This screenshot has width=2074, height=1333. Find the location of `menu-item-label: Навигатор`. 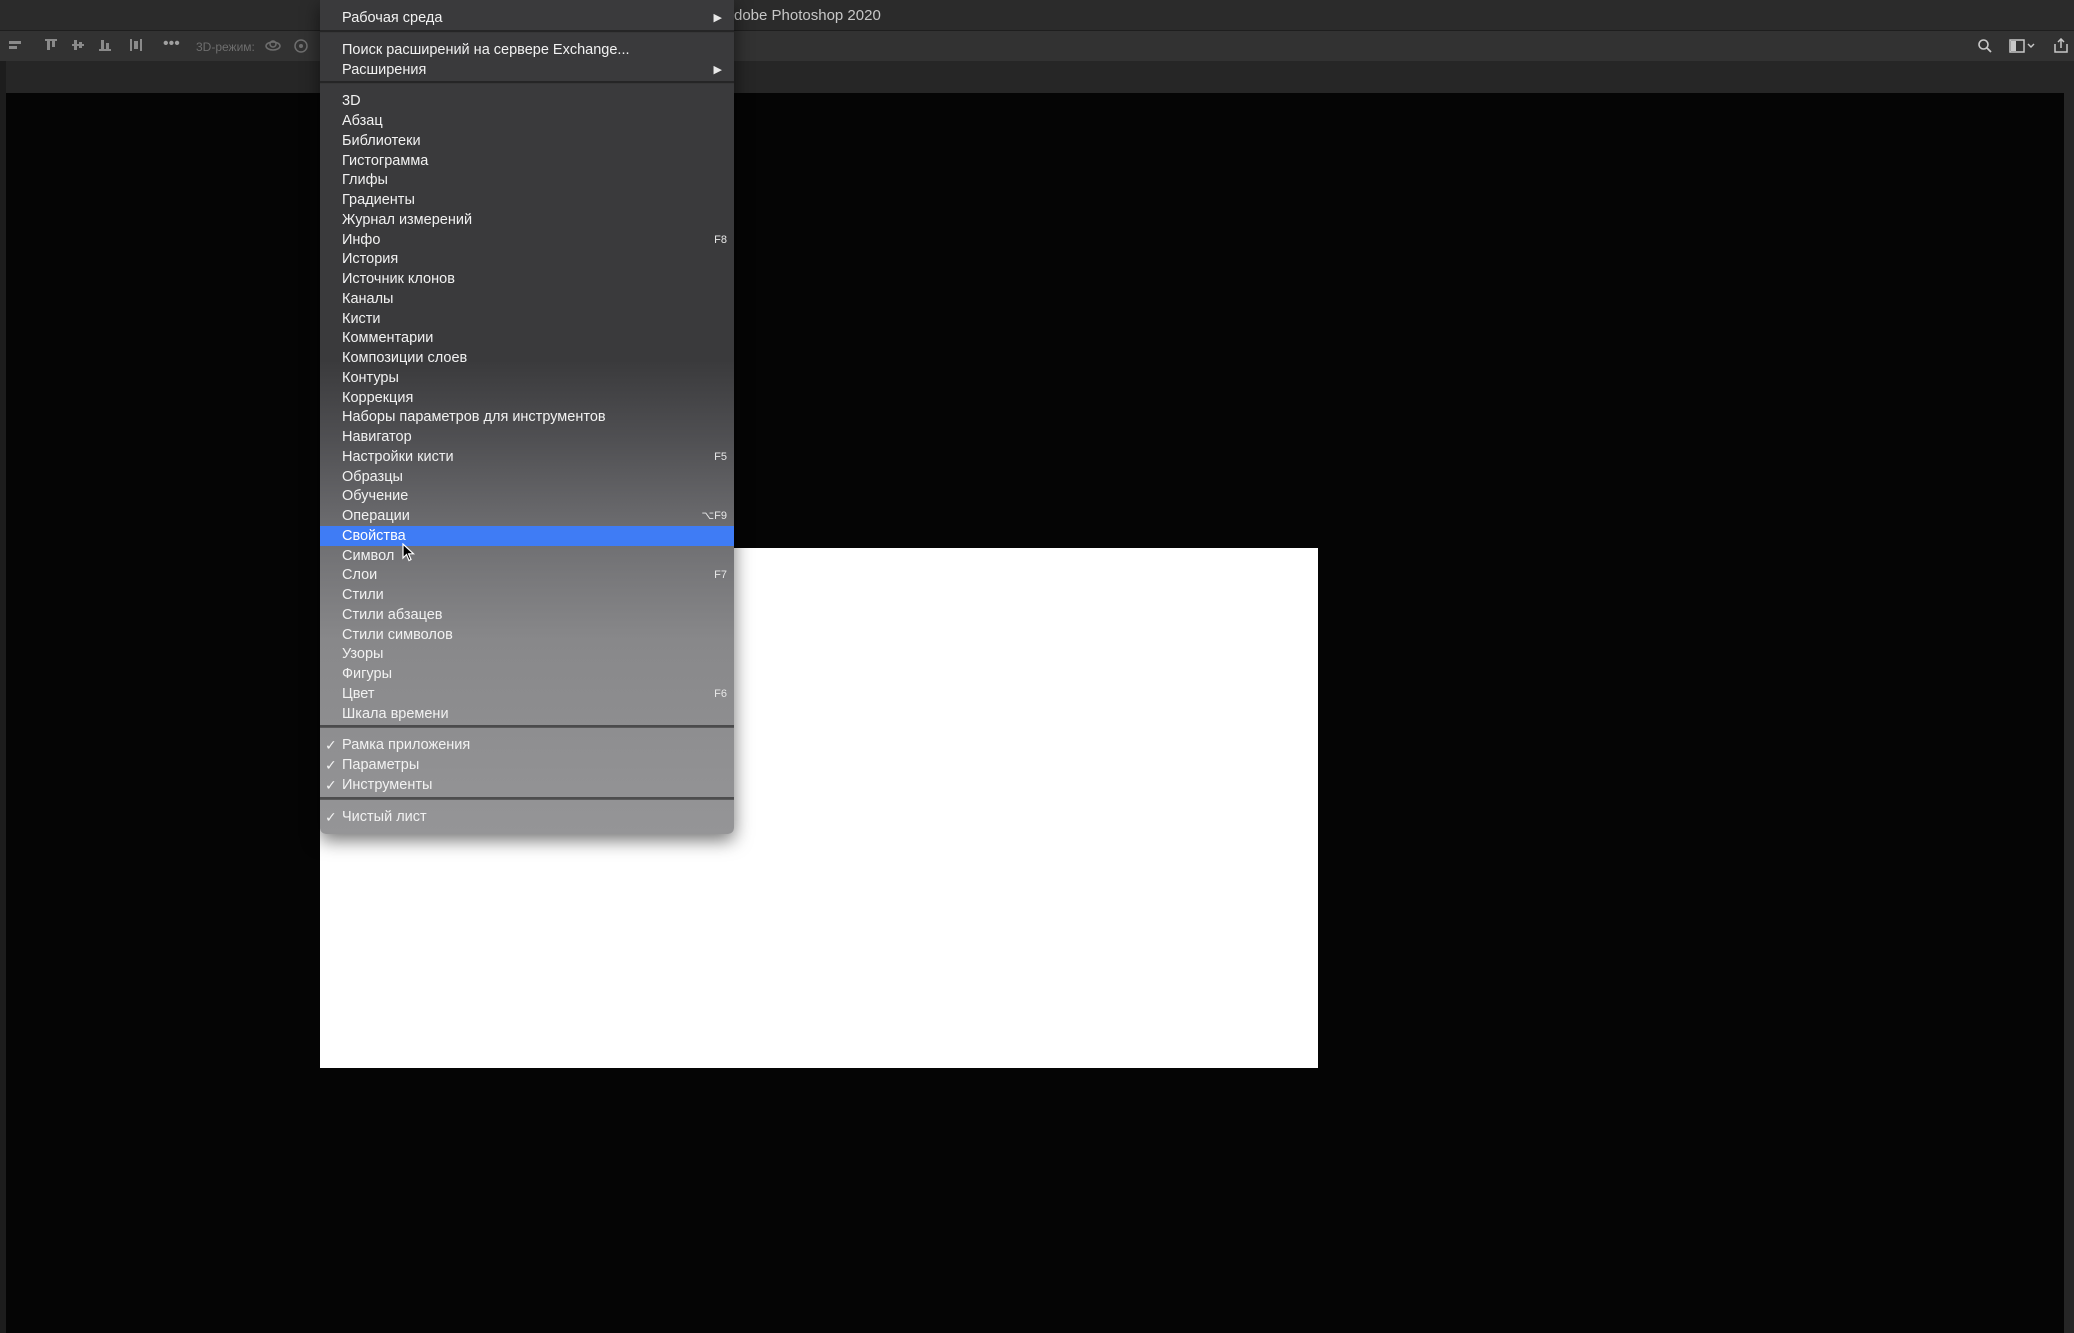

menu-item-label: Навигатор is located at coordinates (377, 437).